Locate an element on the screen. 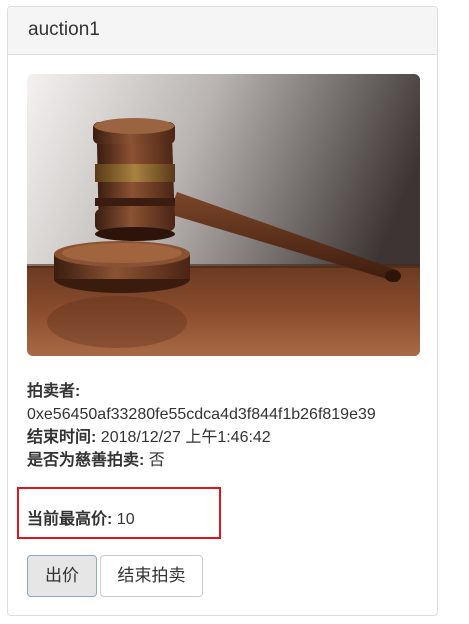 The width and height of the screenshot is (469, 624). panel-heading: auction1 is located at coordinates (222, 31).